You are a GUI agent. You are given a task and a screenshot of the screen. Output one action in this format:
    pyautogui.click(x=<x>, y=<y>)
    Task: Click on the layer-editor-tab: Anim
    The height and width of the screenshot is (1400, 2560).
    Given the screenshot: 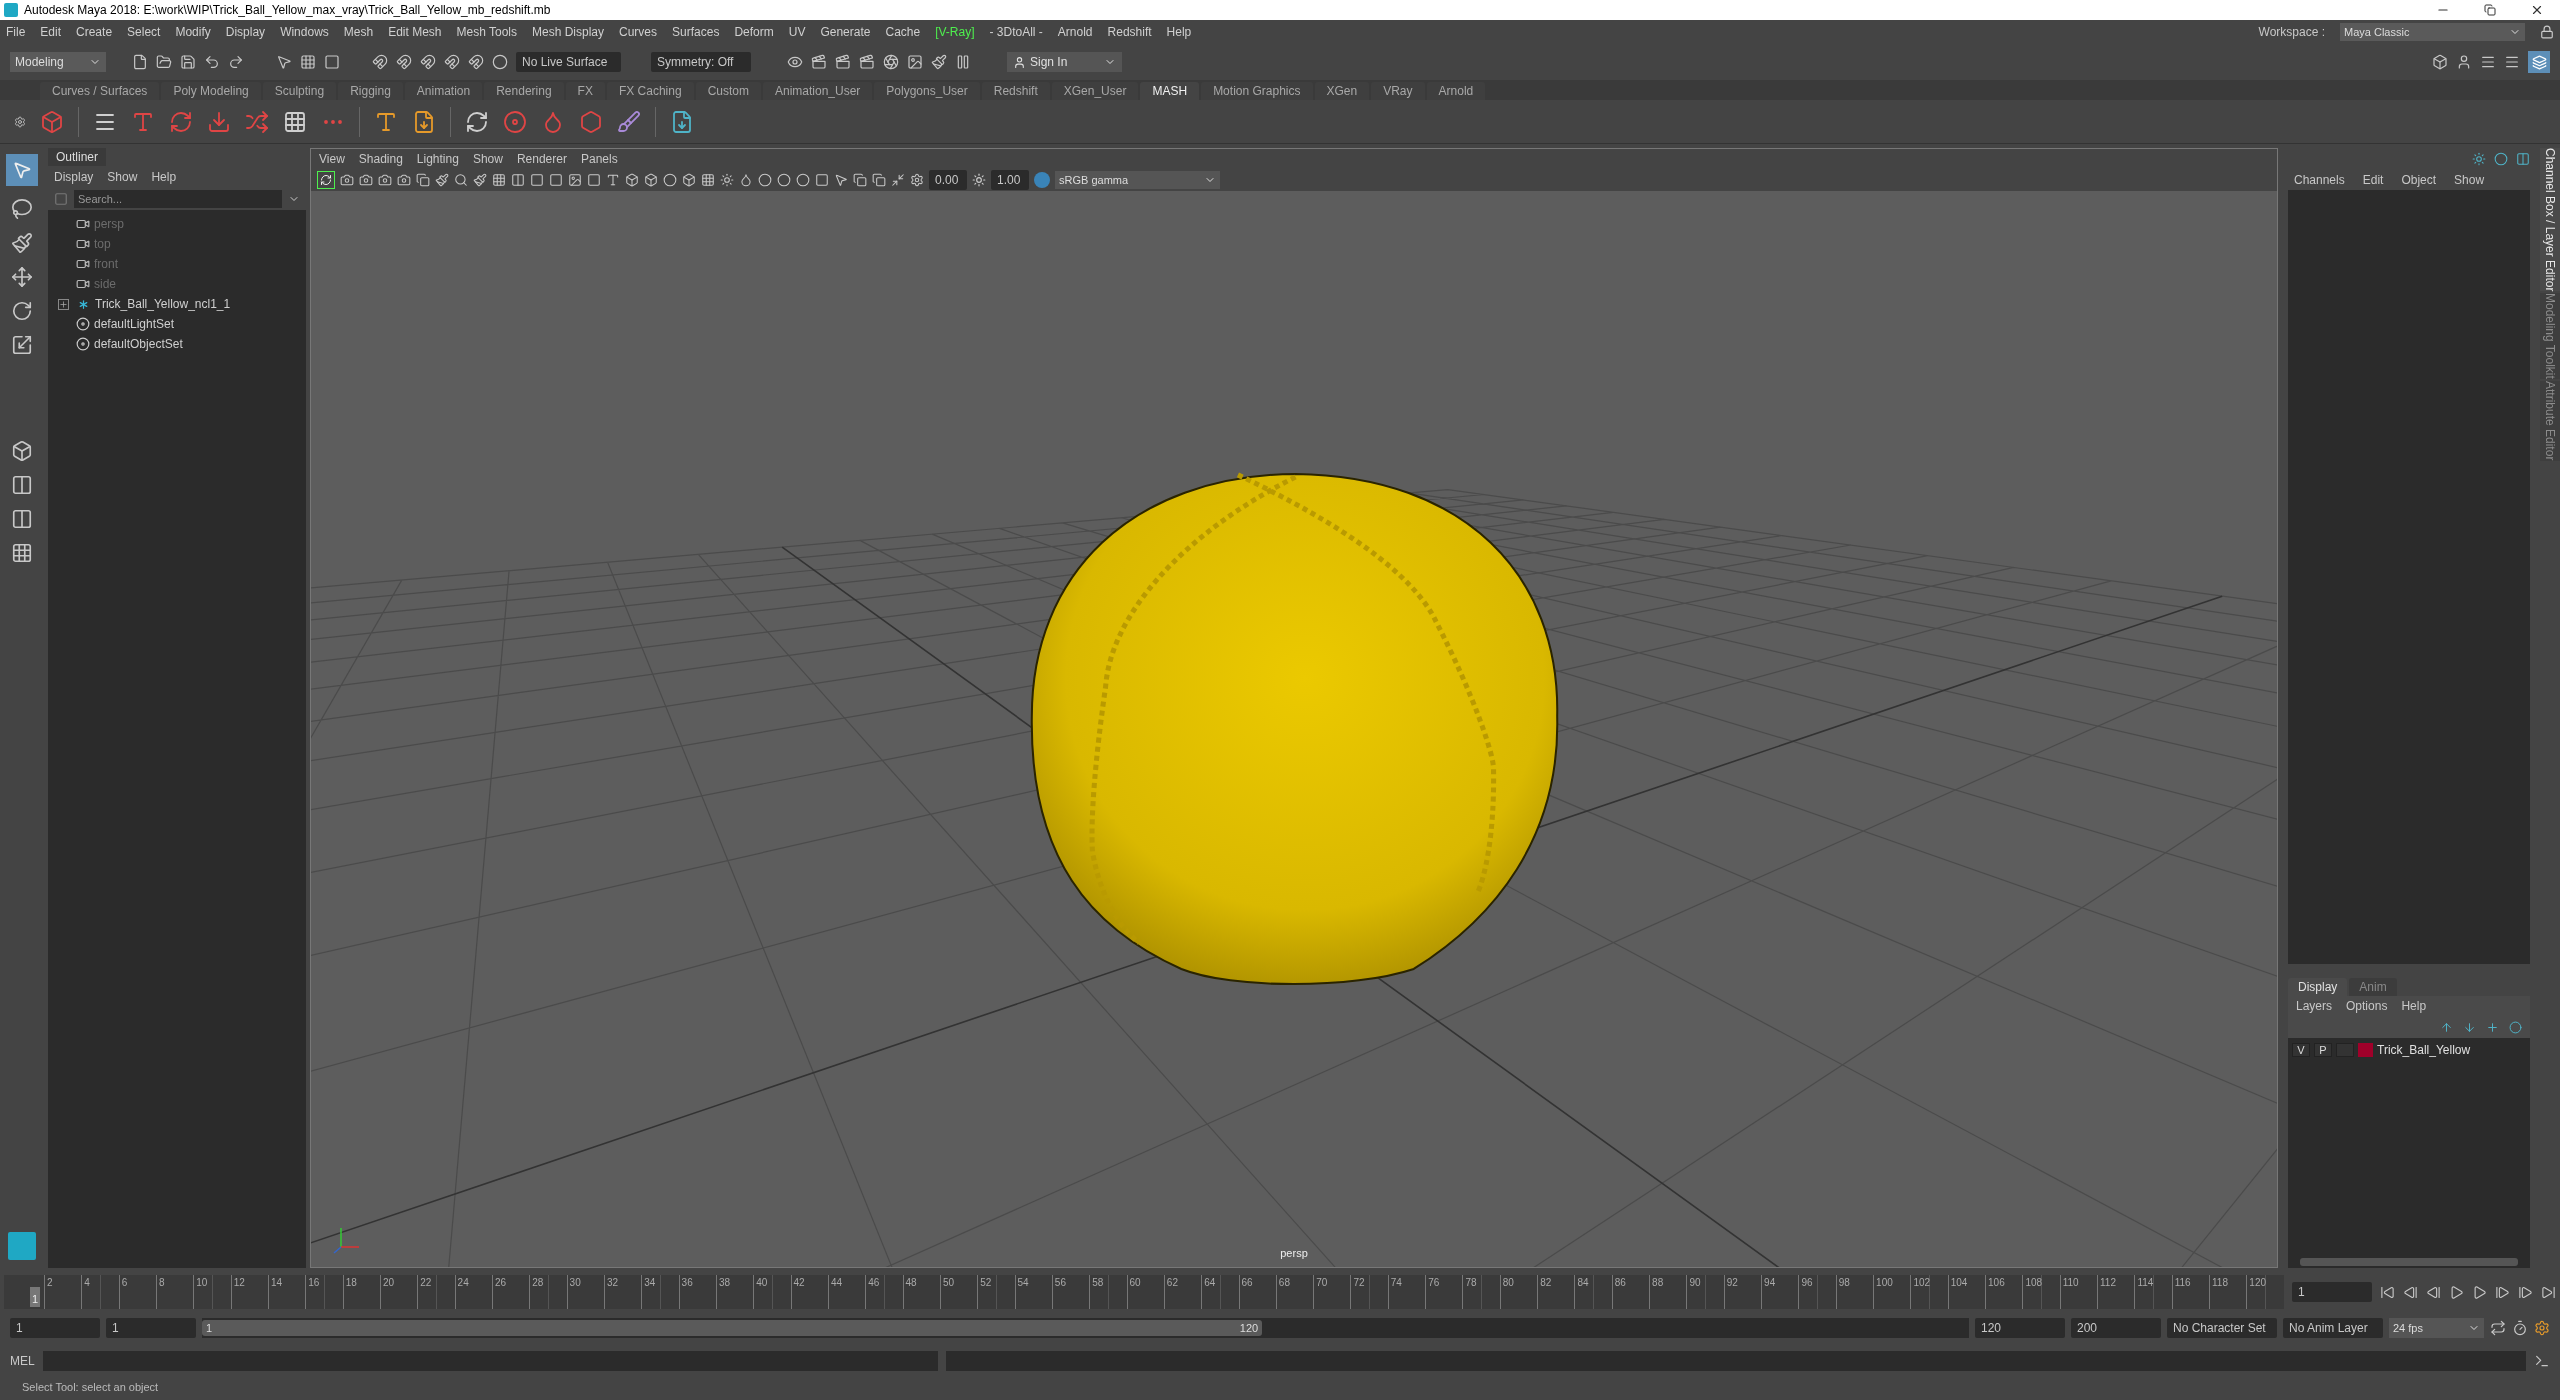 What is the action you would take?
    pyautogui.click(x=2373, y=987)
    